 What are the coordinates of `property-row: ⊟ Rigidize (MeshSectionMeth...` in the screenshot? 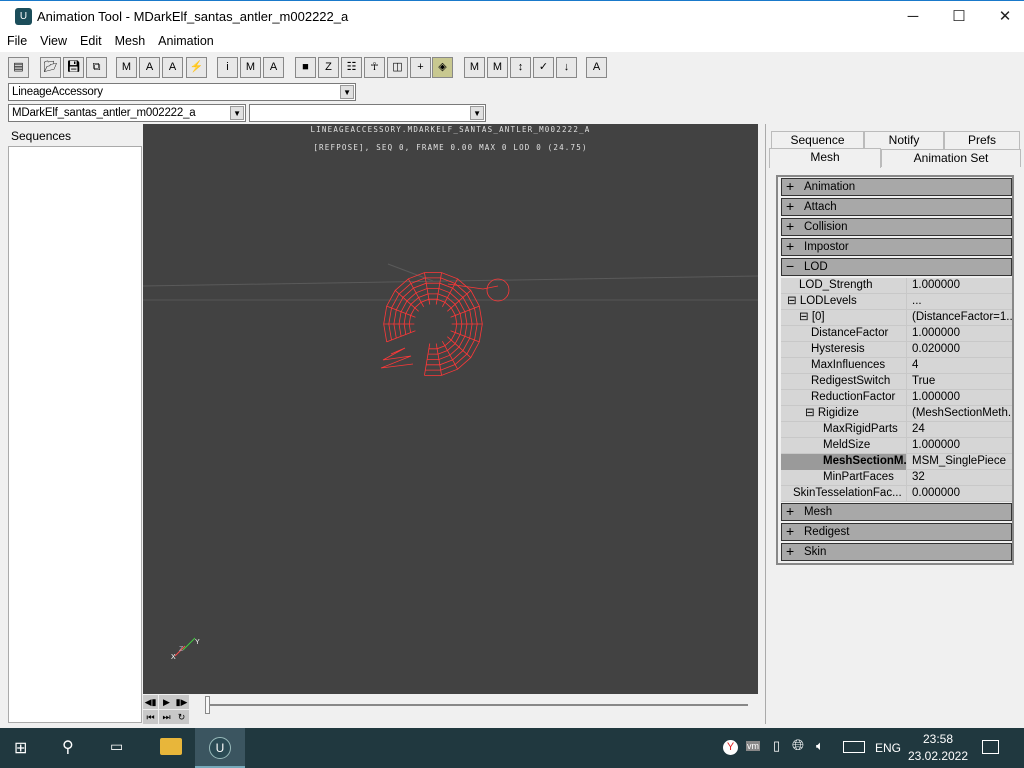 It's located at (896, 414).